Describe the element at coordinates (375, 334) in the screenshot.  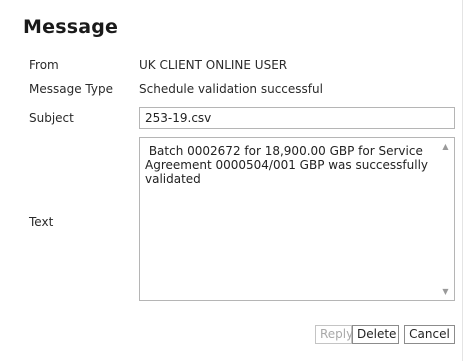
I see `delete-button: Delete` at that location.